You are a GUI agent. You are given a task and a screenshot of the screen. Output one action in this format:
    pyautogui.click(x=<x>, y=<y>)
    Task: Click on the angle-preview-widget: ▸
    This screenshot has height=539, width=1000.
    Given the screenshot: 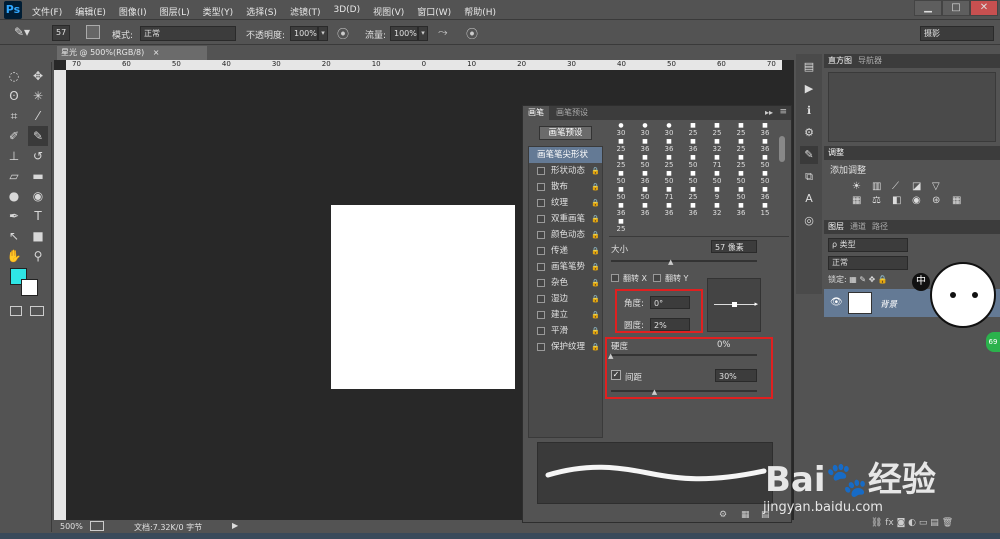 What is the action you would take?
    pyautogui.click(x=734, y=305)
    